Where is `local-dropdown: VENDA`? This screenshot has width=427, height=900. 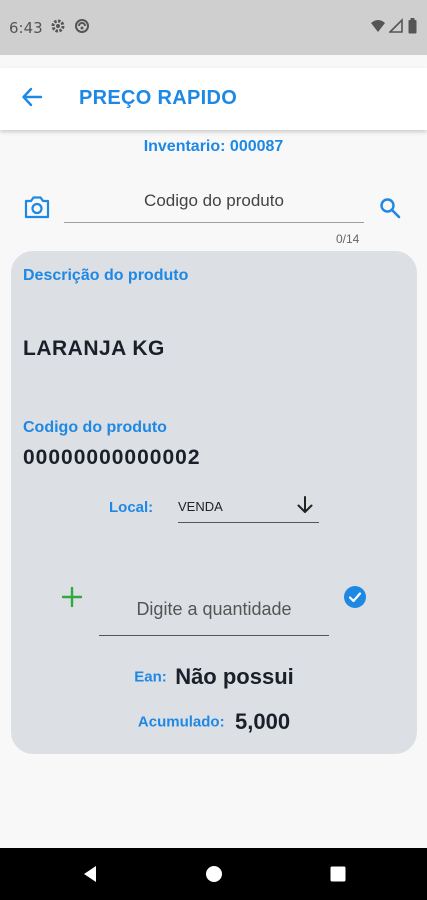 local-dropdown: VENDA is located at coordinates (248, 506).